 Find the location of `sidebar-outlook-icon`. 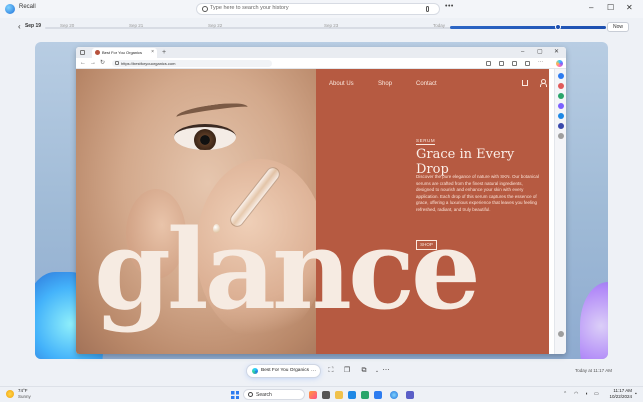

sidebar-outlook-icon is located at coordinates (561, 126).